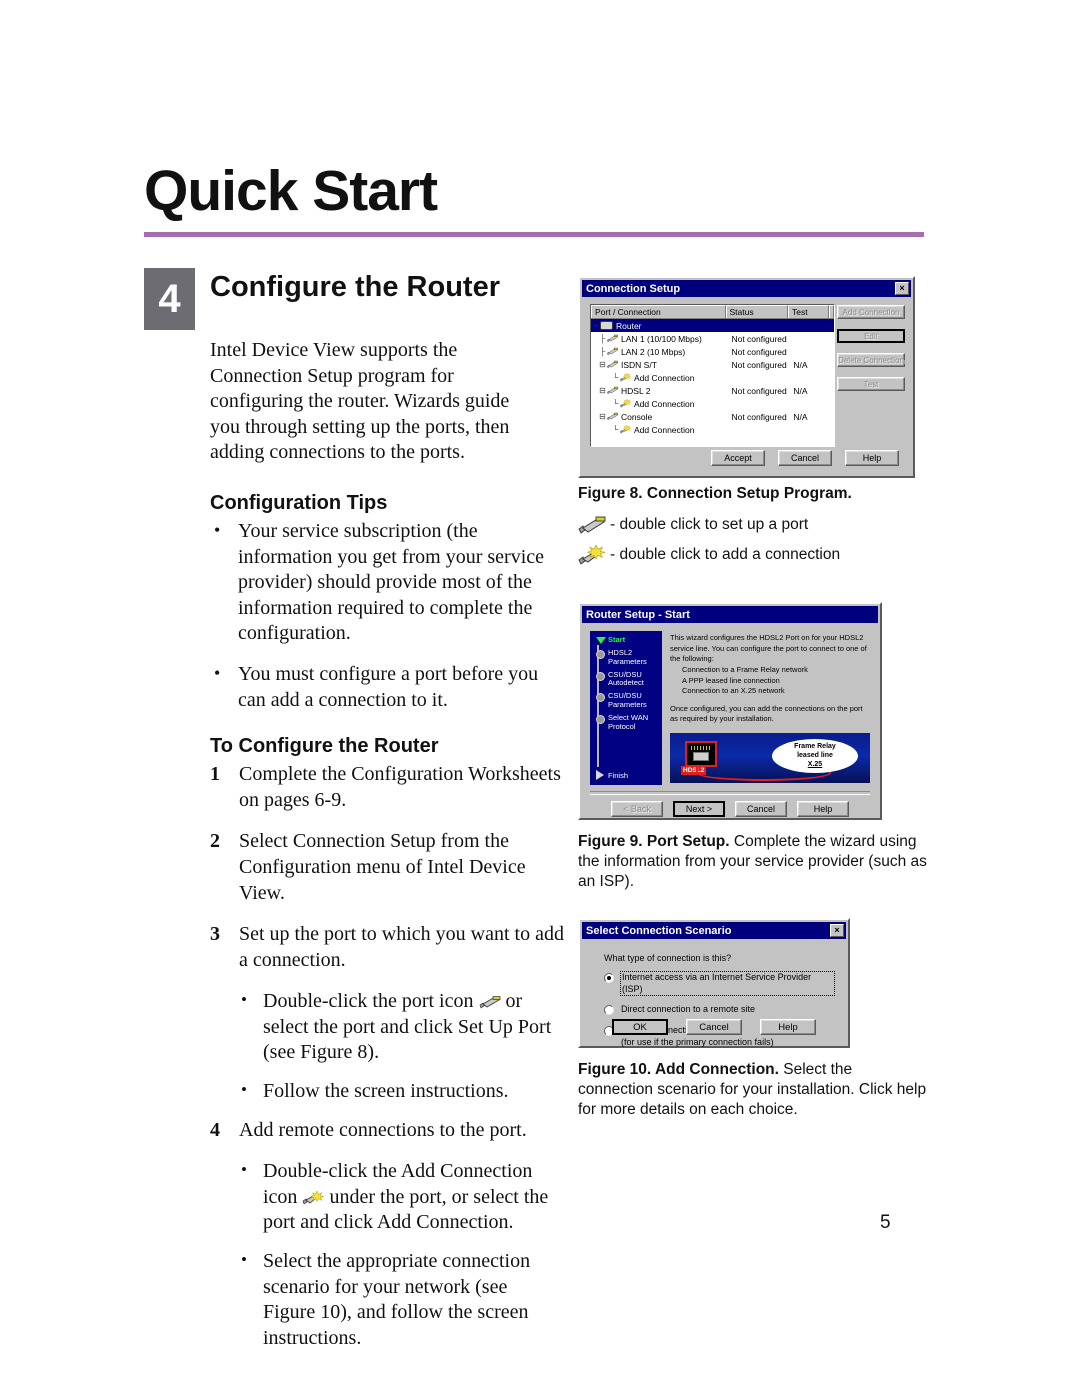  What do you see at coordinates (719, 1010) in the screenshot?
I see `scenario-option: Direct connection to a remote site` at bounding box center [719, 1010].